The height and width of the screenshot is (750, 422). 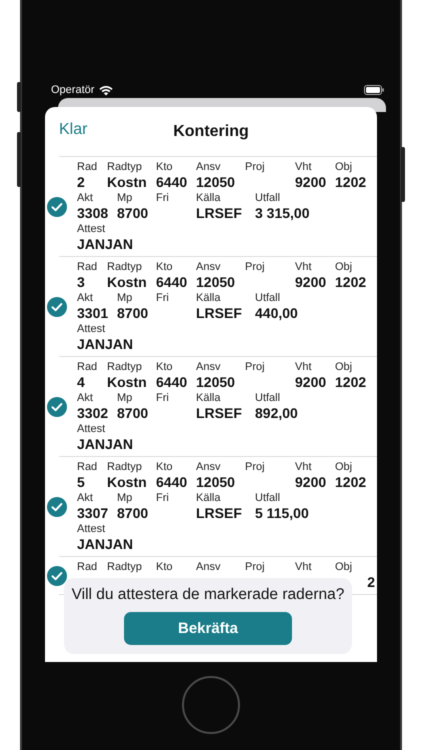 I want to click on battery-icon, so click(x=374, y=90).